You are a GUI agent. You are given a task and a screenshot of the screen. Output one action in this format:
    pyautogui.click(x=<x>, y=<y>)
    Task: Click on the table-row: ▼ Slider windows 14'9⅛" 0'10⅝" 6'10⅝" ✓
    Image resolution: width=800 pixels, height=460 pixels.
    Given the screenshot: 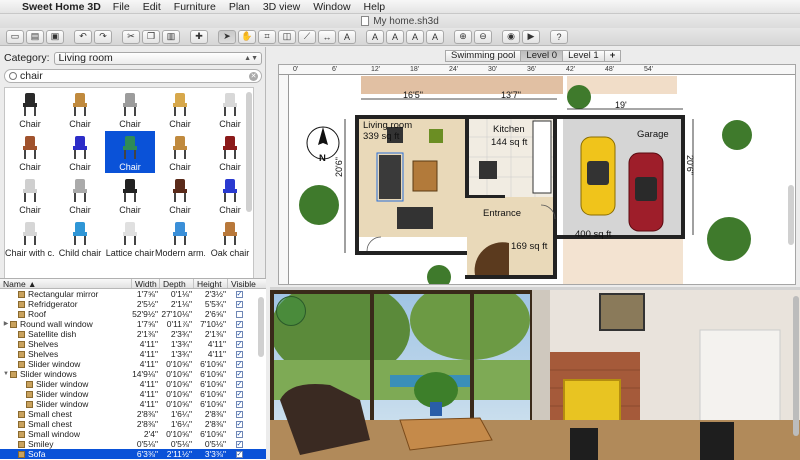 What is the action you would take?
    pyautogui.click(x=133, y=374)
    